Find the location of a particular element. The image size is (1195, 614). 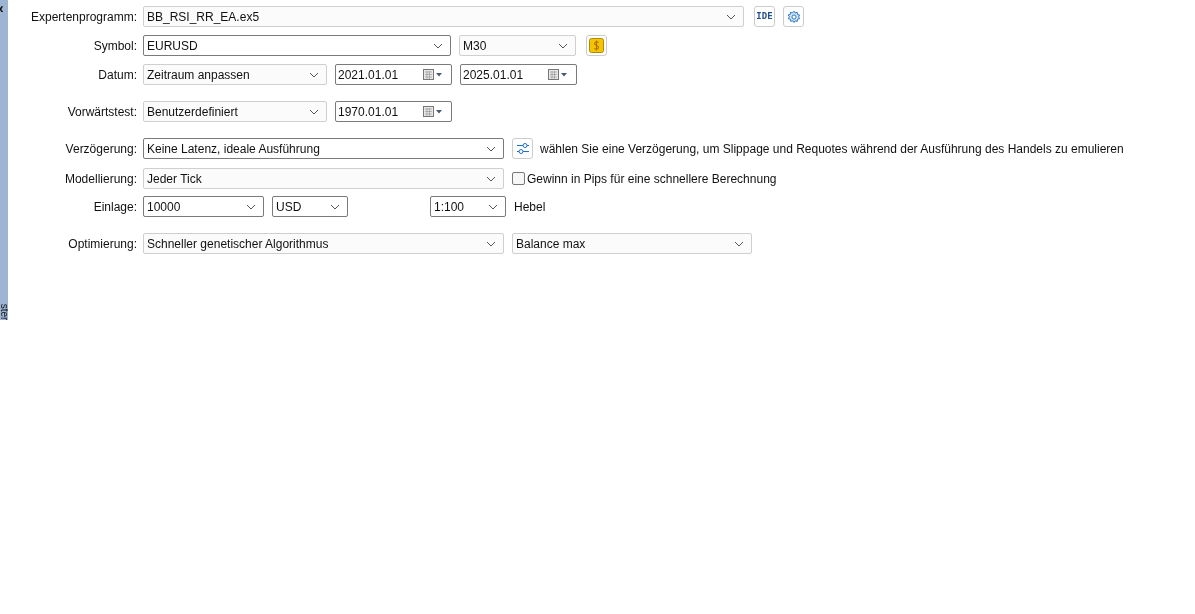

delay-settings-button is located at coordinates (522, 148).